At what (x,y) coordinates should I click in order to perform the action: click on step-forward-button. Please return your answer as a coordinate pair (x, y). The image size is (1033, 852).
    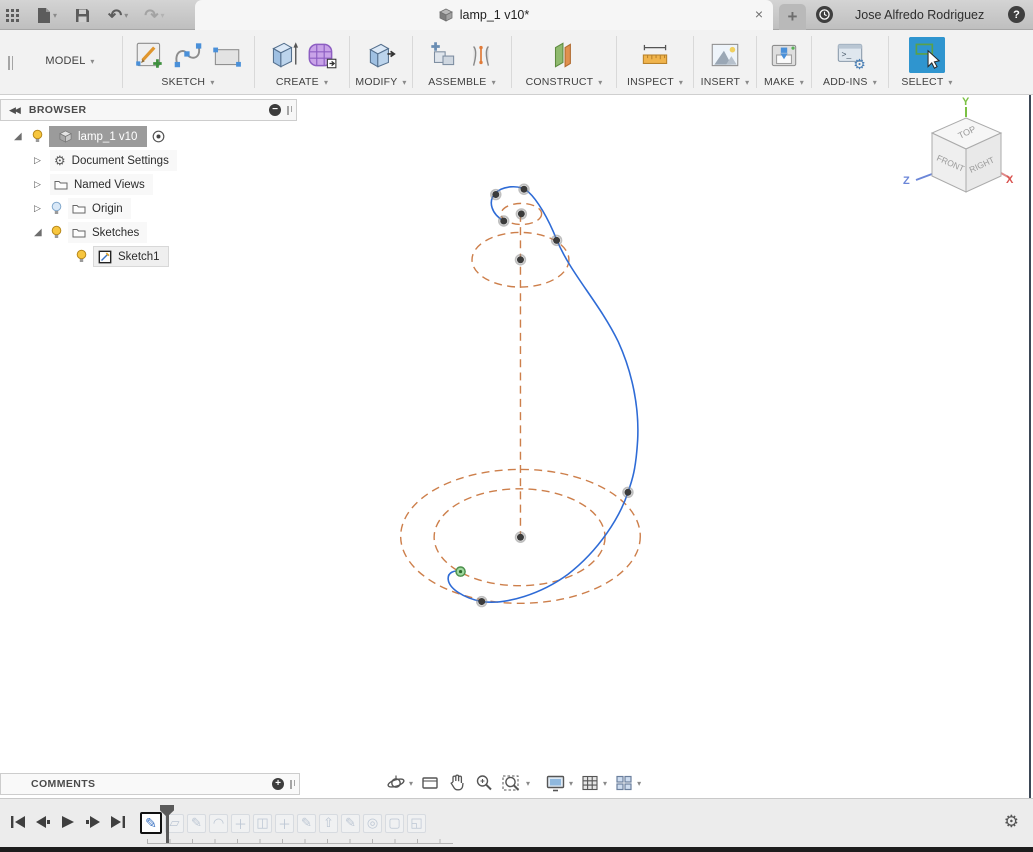
    Looking at the image, I should click on (93, 822).